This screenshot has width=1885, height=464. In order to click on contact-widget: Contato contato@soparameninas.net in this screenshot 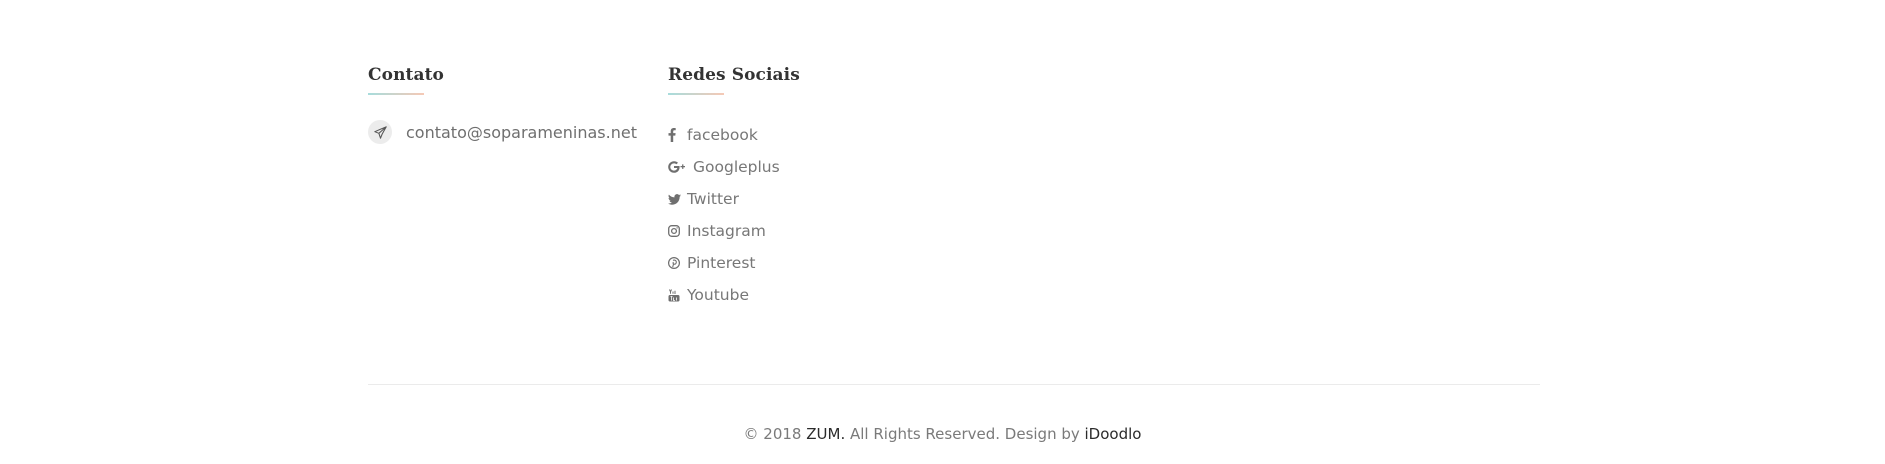, I will do `click(508, 104)`.